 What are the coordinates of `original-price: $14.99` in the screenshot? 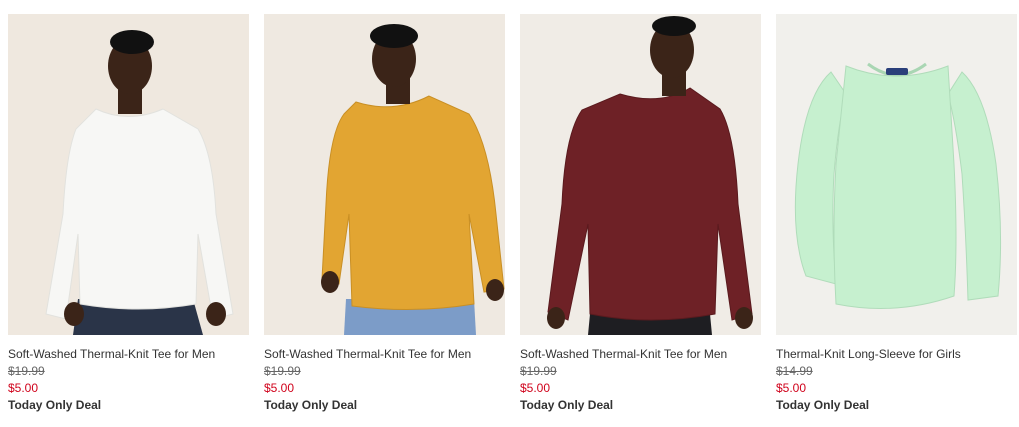 It's located at (794, 371).